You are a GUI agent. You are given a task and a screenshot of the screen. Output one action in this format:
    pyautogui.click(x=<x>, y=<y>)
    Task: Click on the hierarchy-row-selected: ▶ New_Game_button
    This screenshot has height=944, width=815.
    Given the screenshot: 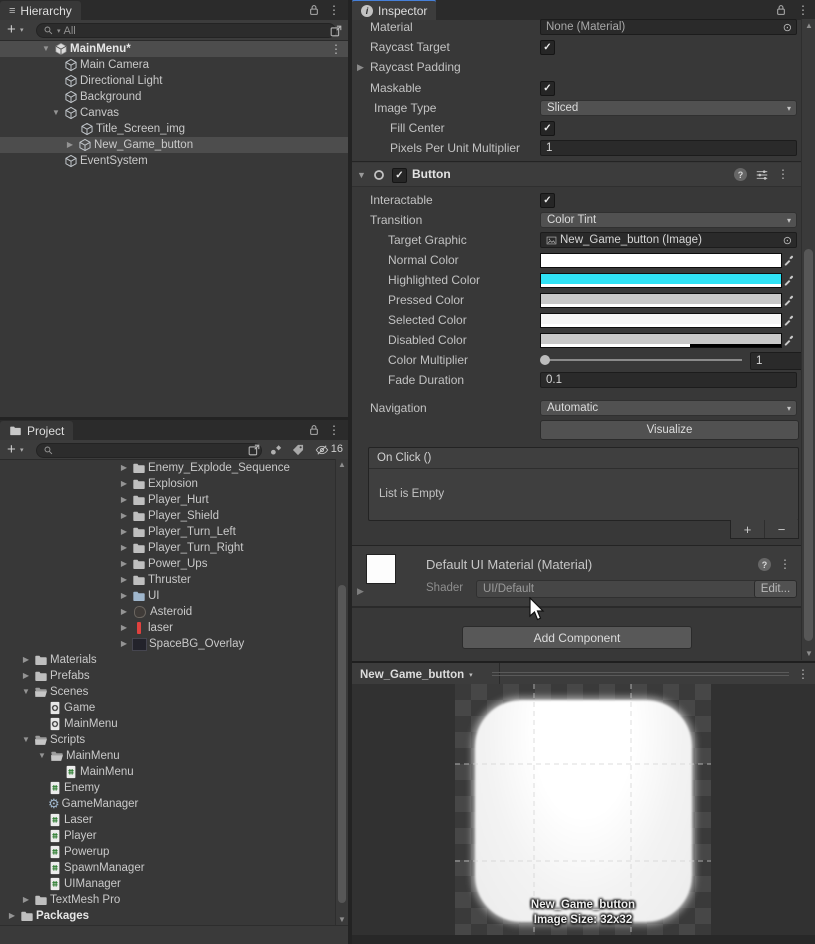 What is the action you would take?
    pyautogui.click(x=174, y=145)
    